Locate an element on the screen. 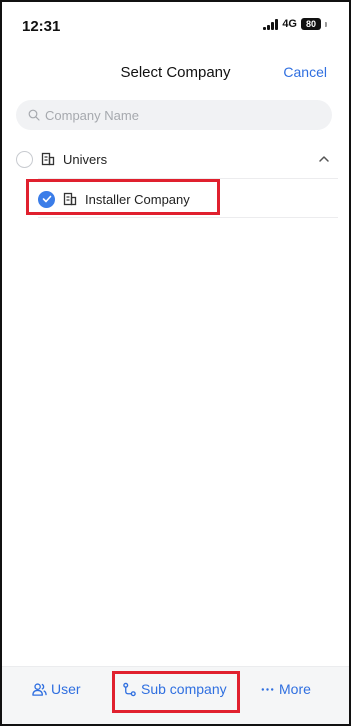 This screenshot has width=351, height=726. battery-cap is located at coordinates (326, 24).